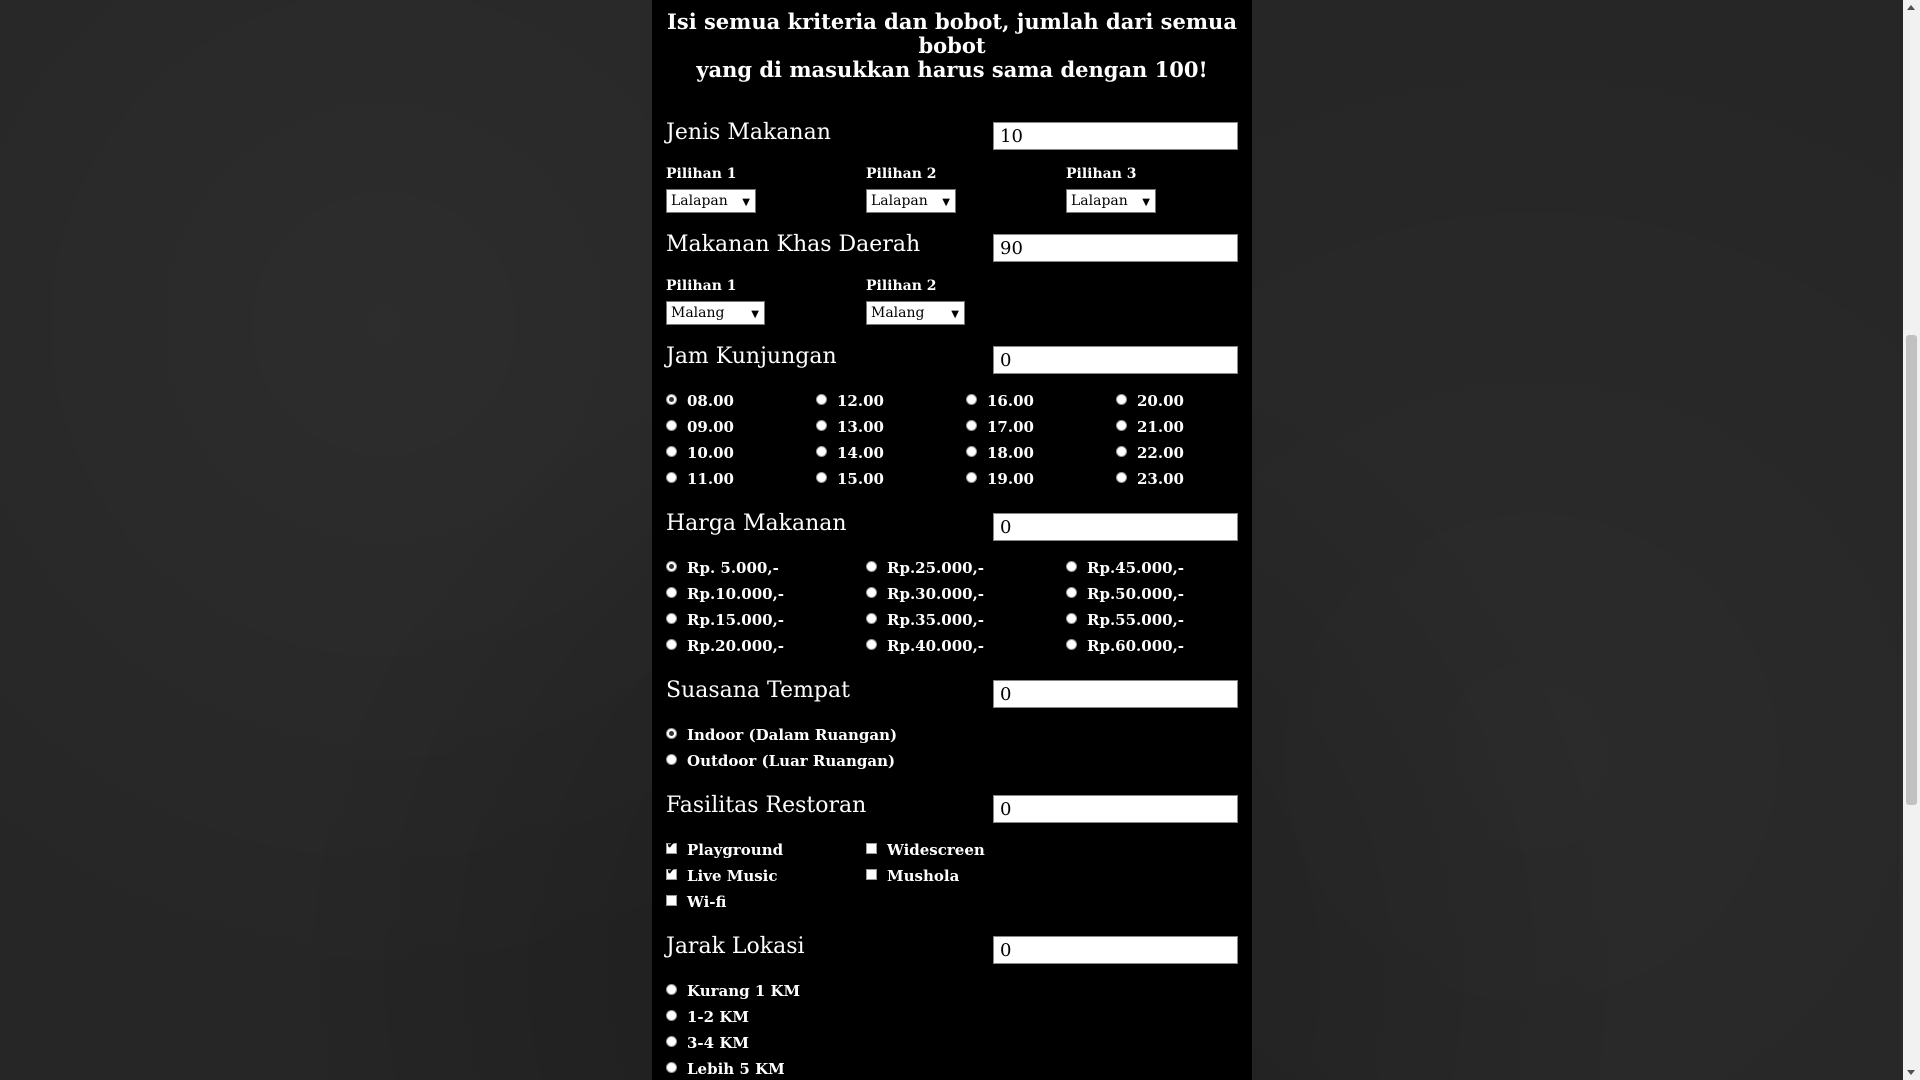 Image resolution: width=1920 pixels, height=1080 pixels. I want to click on khas-select-1: Malang ▼, so click(715, 313).